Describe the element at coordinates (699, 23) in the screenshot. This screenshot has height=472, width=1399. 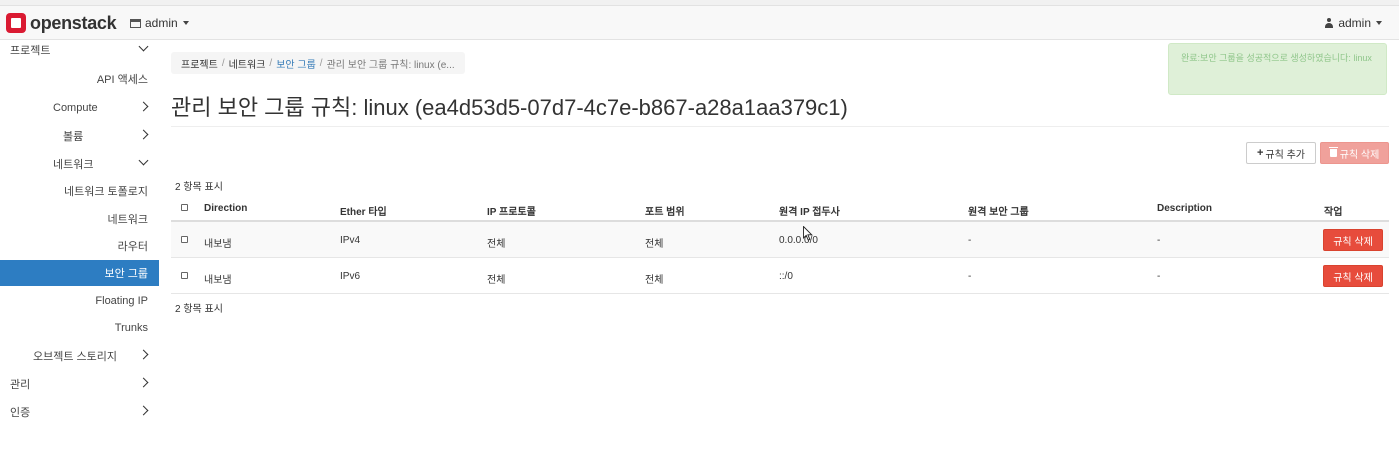
I see `top-navbar: openstack admin admin` at that location.